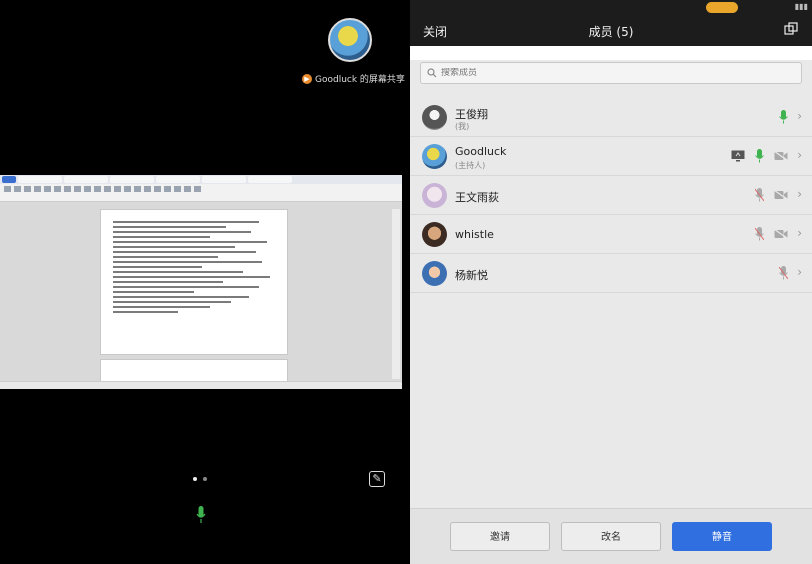 The width and height of the screenshot is (812, 564). What do you see at coordinates (481, 151) in the screenshot?
I see `member-name: Goodluck` at bounding box center [481, 151].